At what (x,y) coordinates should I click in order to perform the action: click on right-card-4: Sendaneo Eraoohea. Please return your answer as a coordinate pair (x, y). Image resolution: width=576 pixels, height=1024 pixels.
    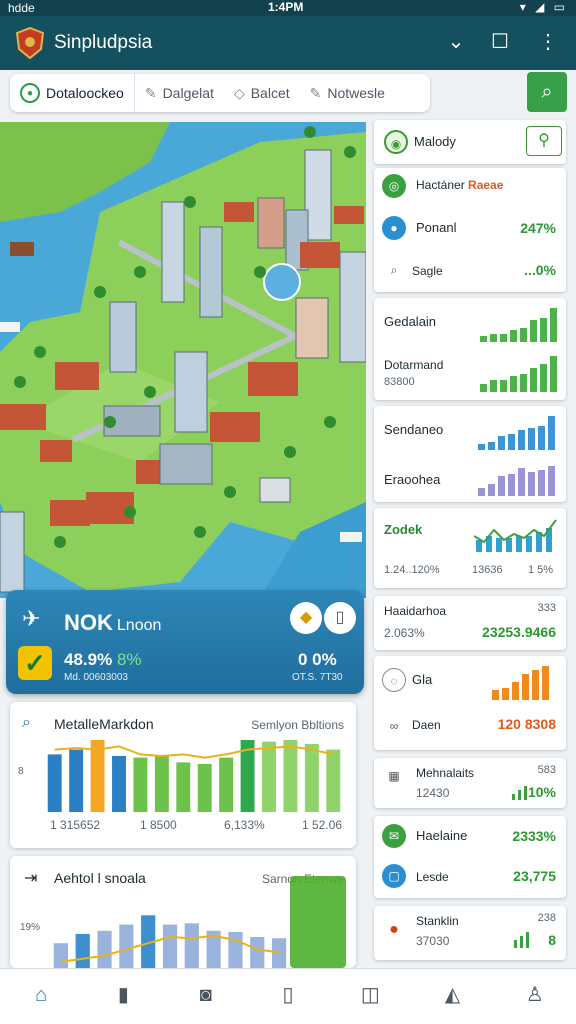
    Looking at the image, I should click on (470, 454).